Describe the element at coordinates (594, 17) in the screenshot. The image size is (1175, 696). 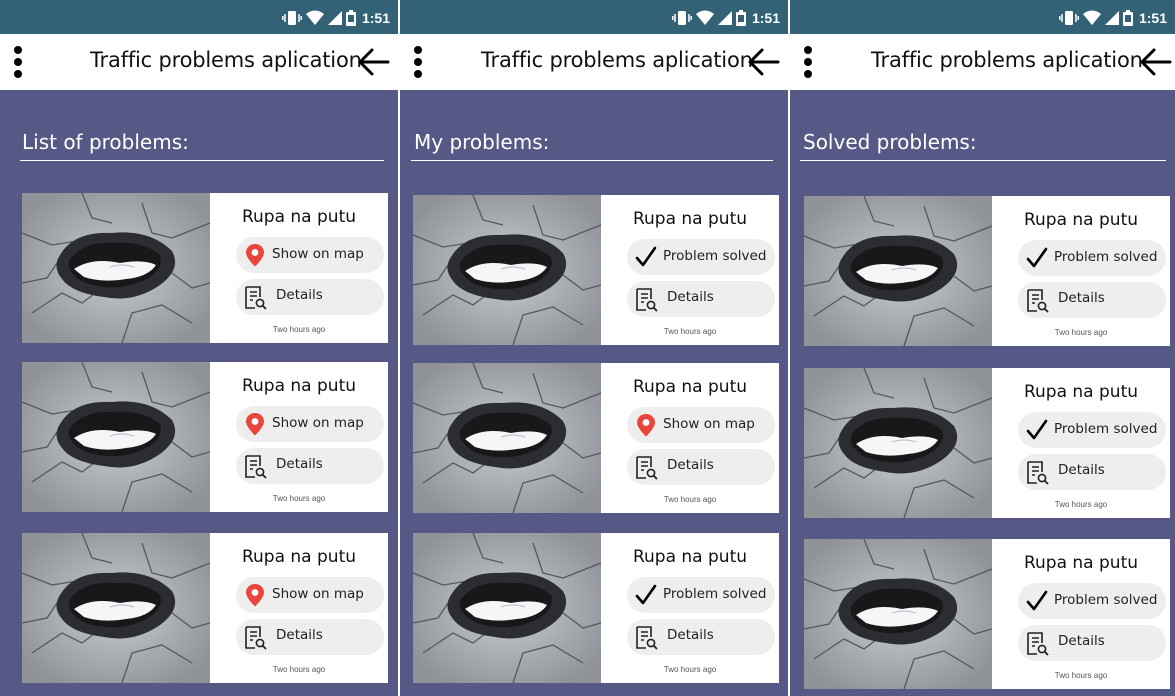
I see `status-bar: 1:51` at that location.